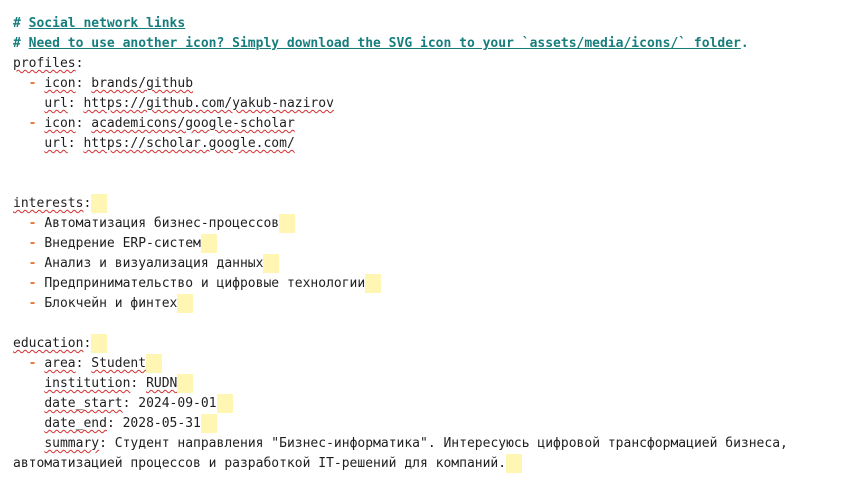  Describe the element at coordinates (425, 344) in the screenshot. I see `education-key: education:` at that location.